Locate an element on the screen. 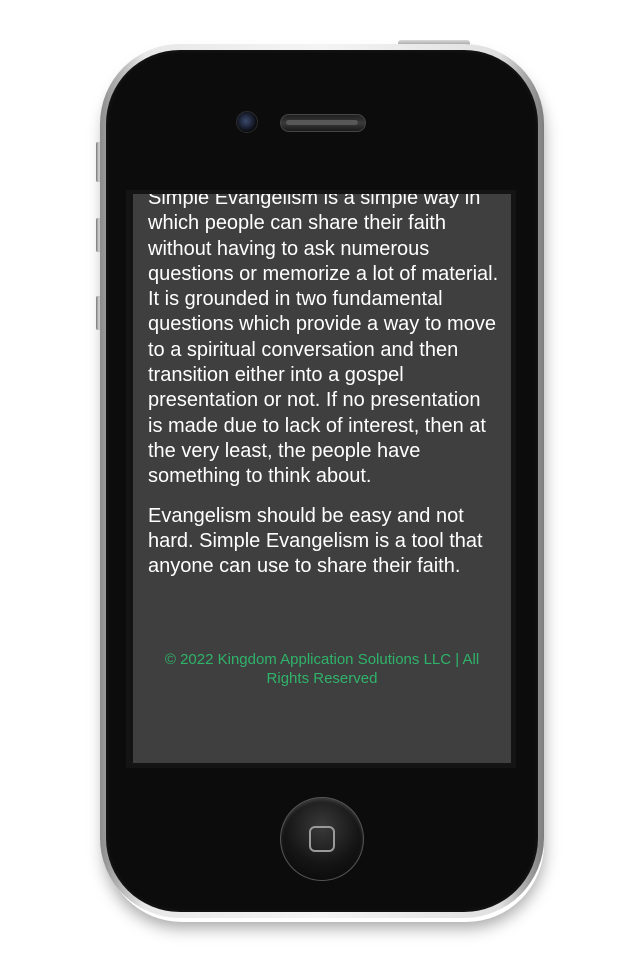  home-square-icon is located at coordinates (322, 839).